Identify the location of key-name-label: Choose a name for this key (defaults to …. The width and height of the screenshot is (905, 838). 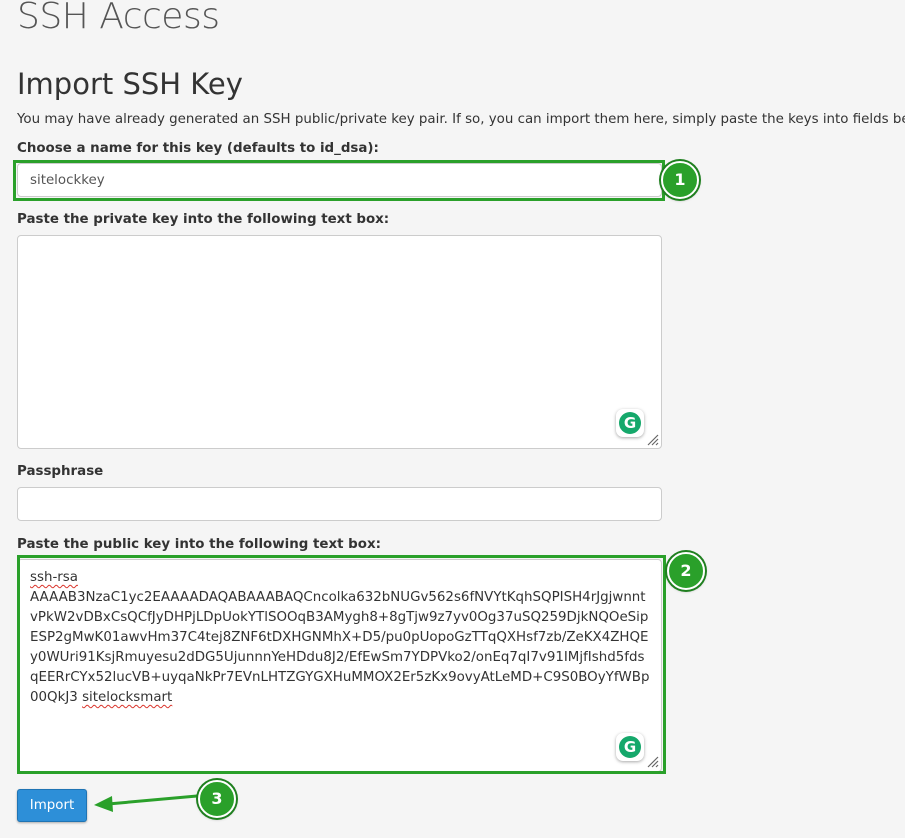
(198, 148).